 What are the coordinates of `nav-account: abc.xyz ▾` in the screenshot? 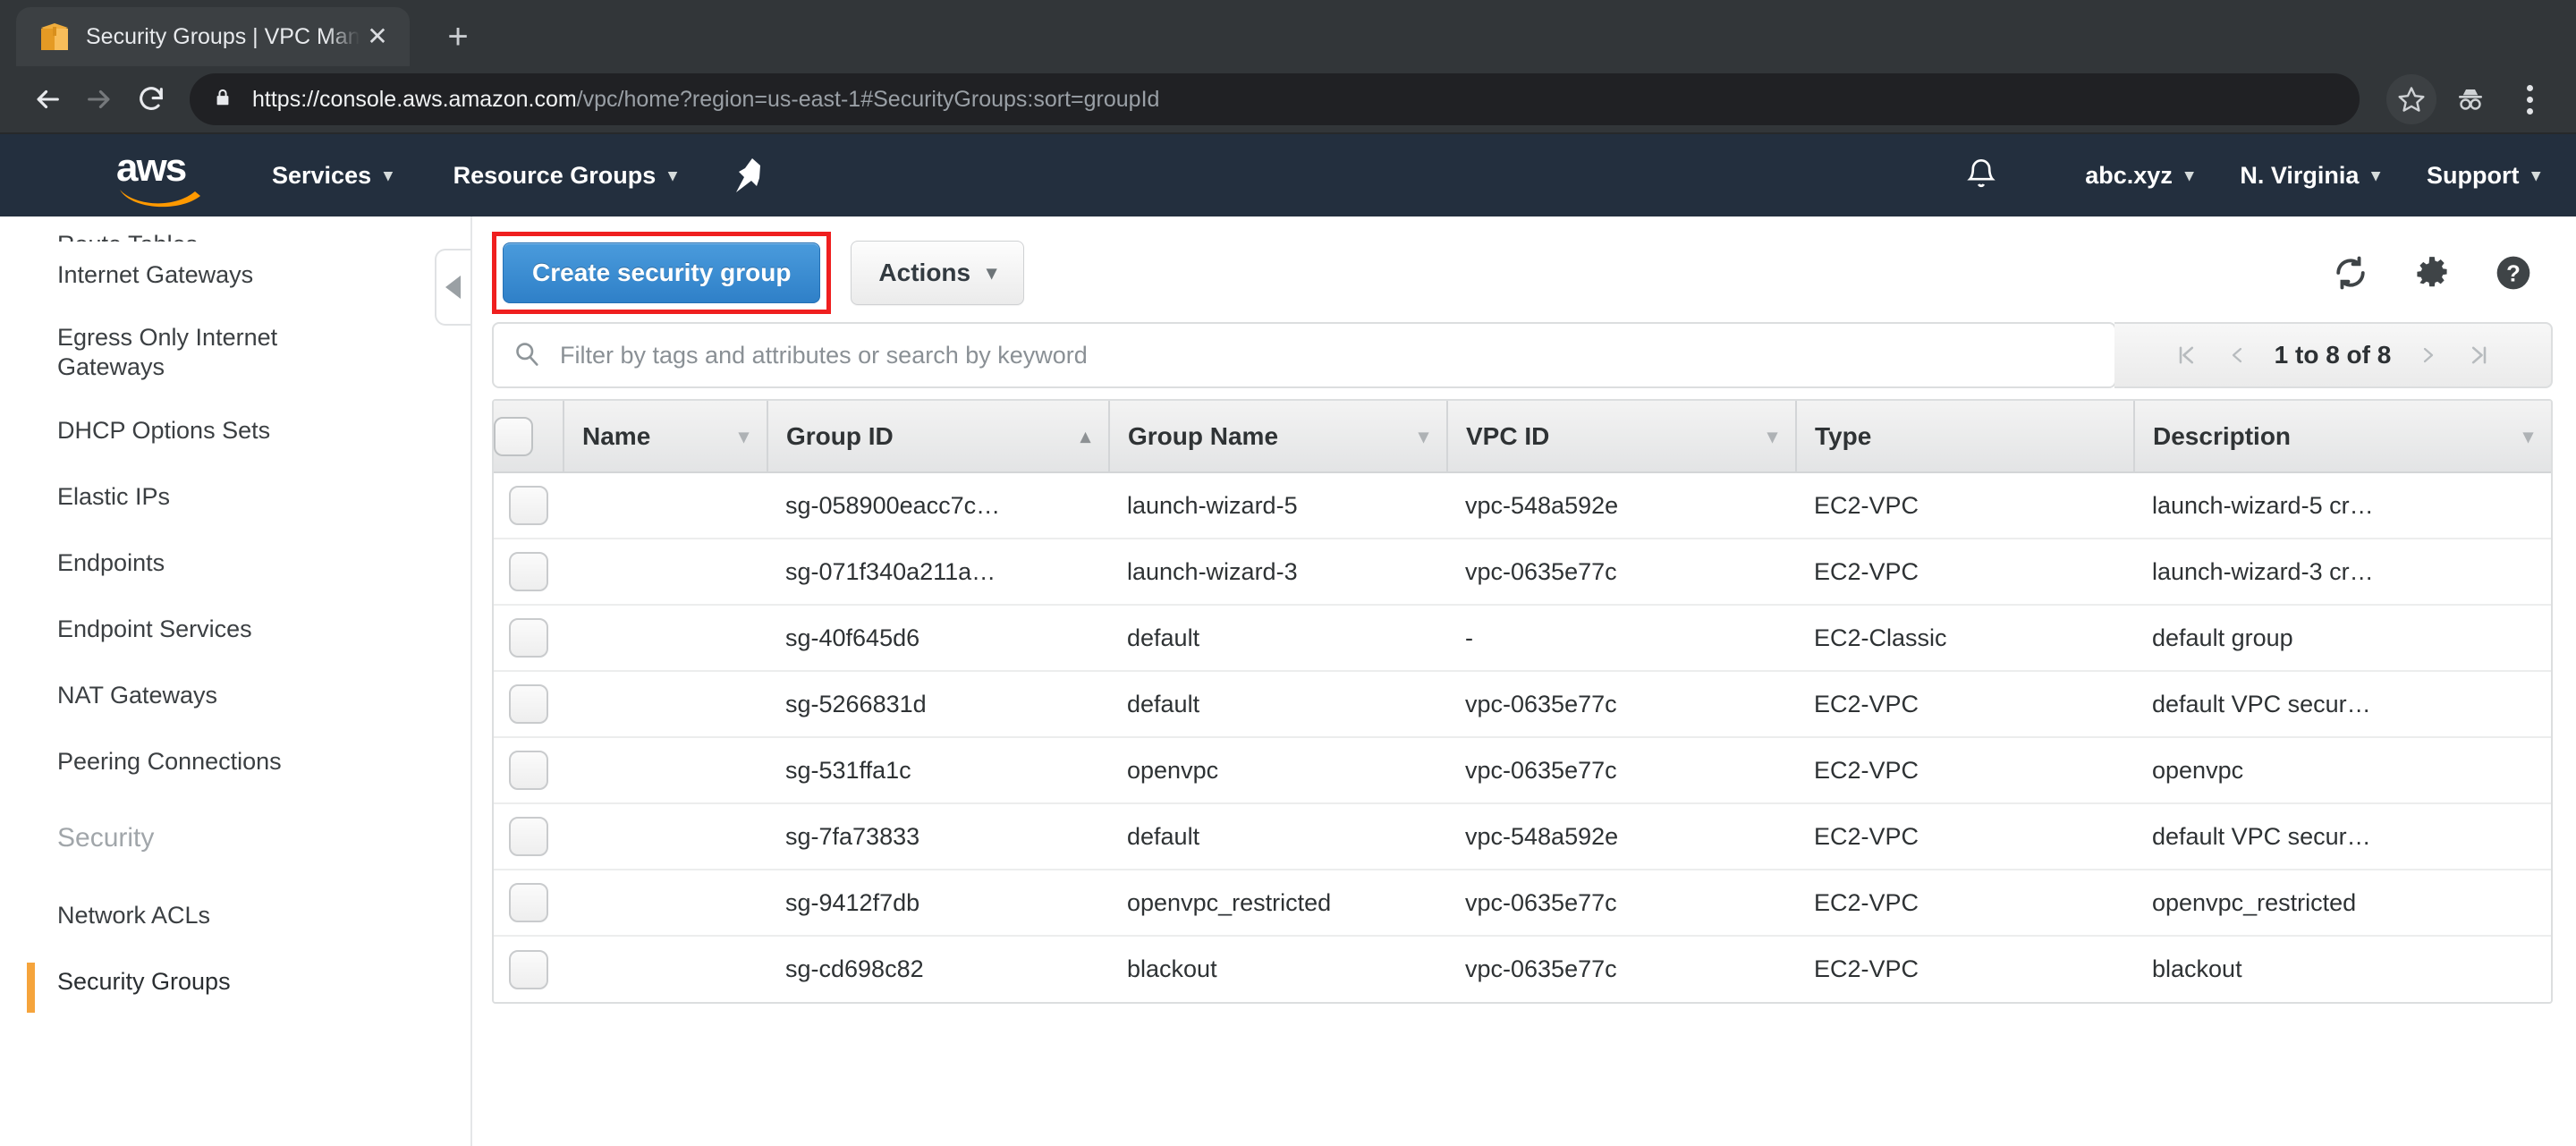 It's located at (2139, 176).